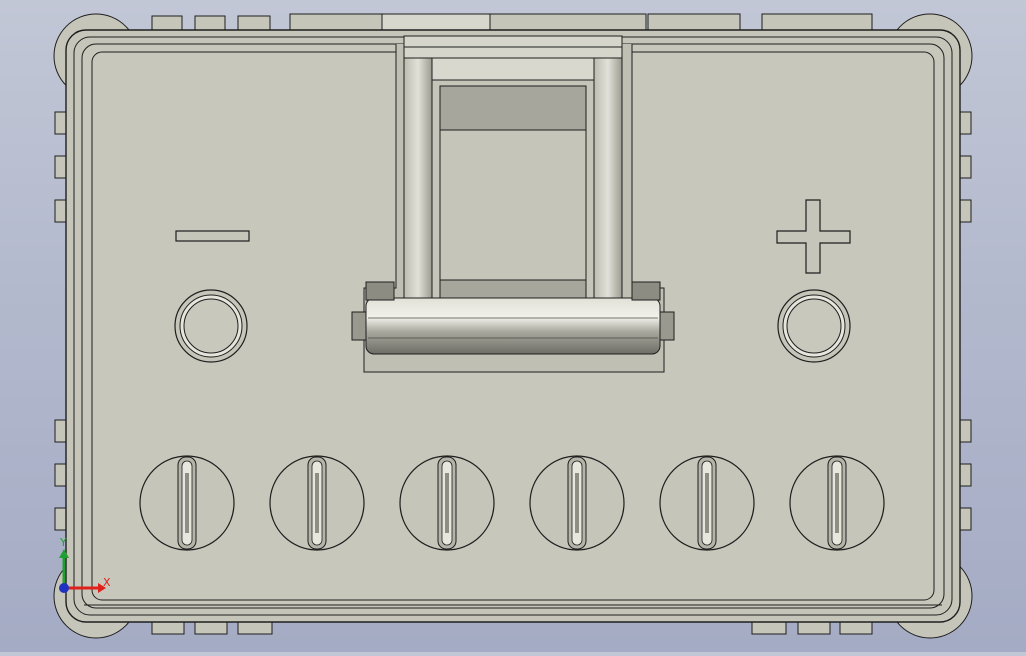  What do you see at coordinates (107, 582) in the screenshot?
I see `axis-x-label: X` at bounding box center [107, 582].